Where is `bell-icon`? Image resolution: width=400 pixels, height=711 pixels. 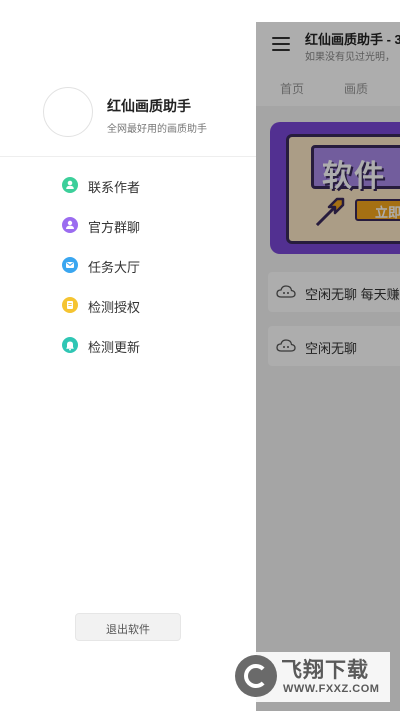 bell-icon is located at coordinates (70, 345).